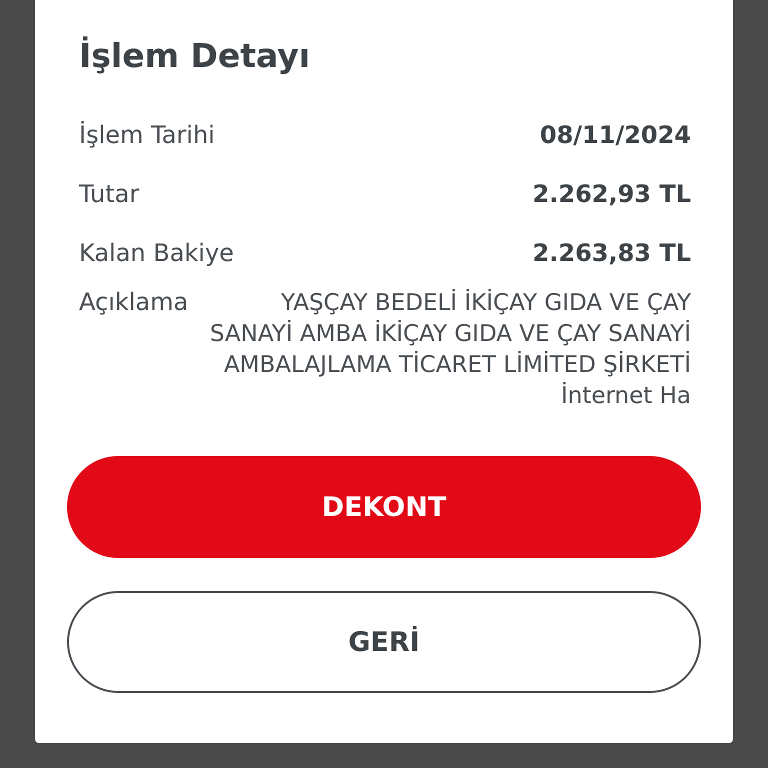 The height and width of the screenshot is (768, 768). What do you see at coordinates (384, 507) in the screenshot?
I see `receipt-button: DEKONT` at bounding box center [384, 507].